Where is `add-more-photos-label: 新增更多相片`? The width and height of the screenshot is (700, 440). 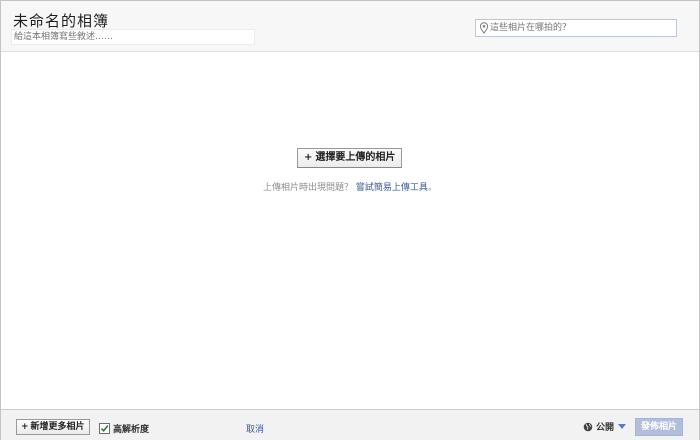
add-more-photos-label: 新增更多相片 is located at coordinates (57, 427).